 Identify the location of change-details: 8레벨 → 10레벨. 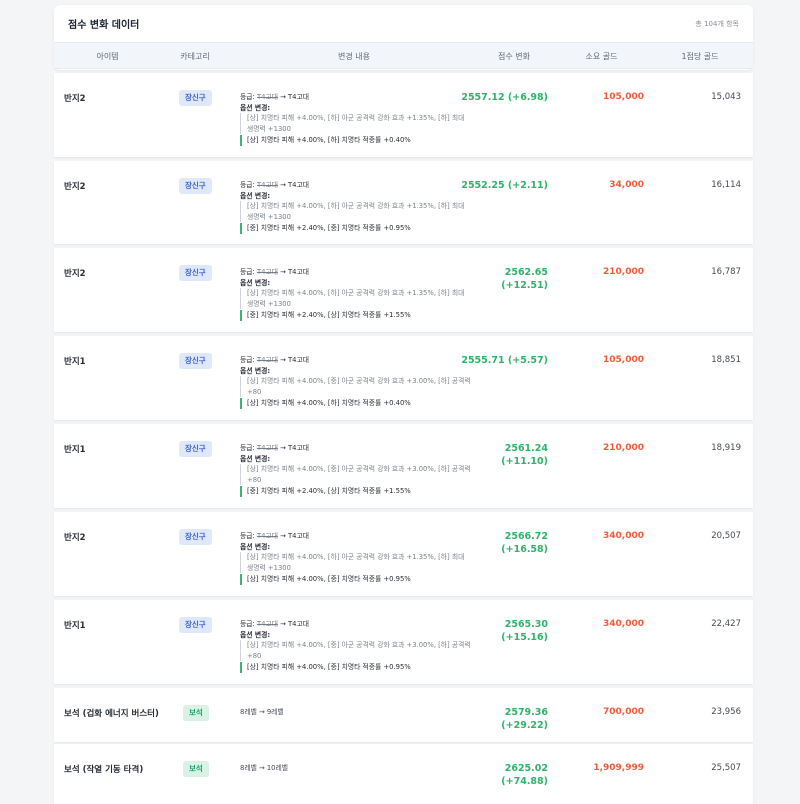
(356, 768).